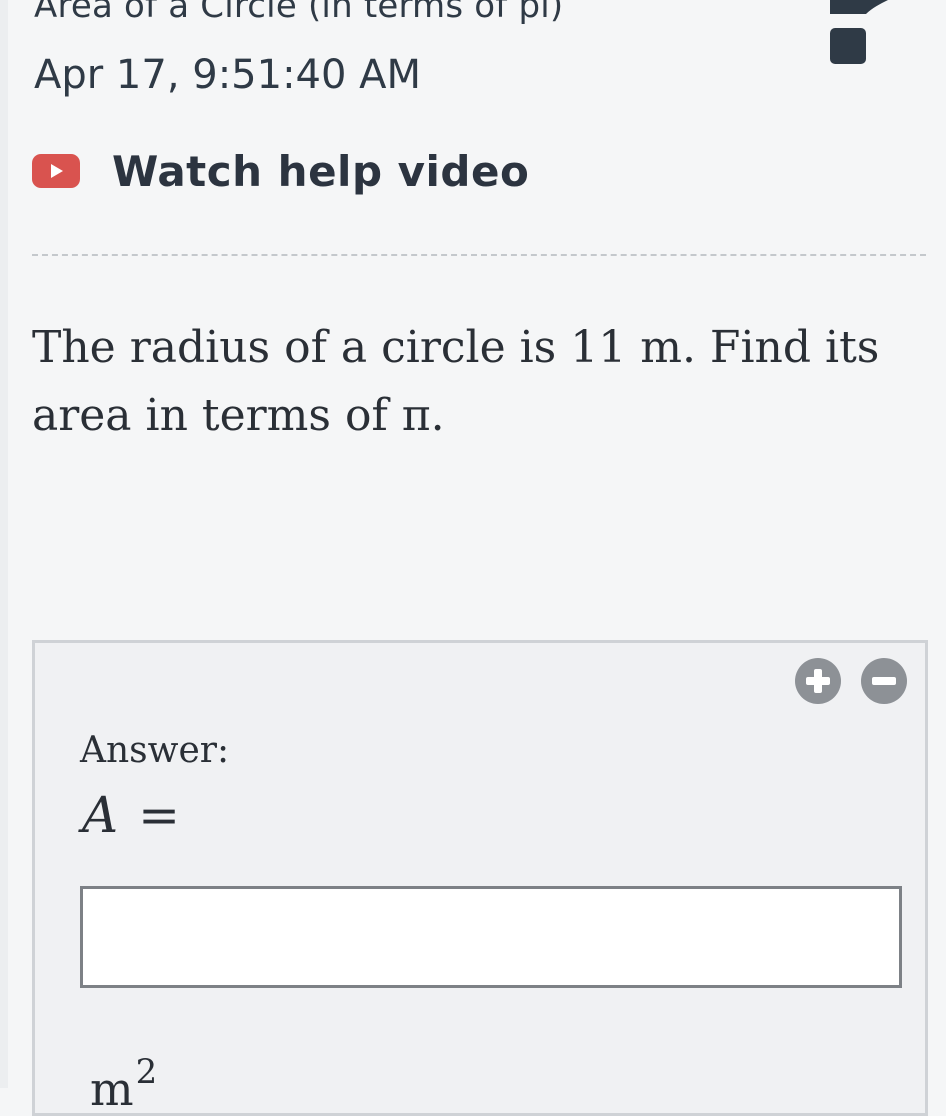  What do you see at coordinates (56, 171) in the screenshot?
I see `play-video-icon` at bounding box center [56, 171].